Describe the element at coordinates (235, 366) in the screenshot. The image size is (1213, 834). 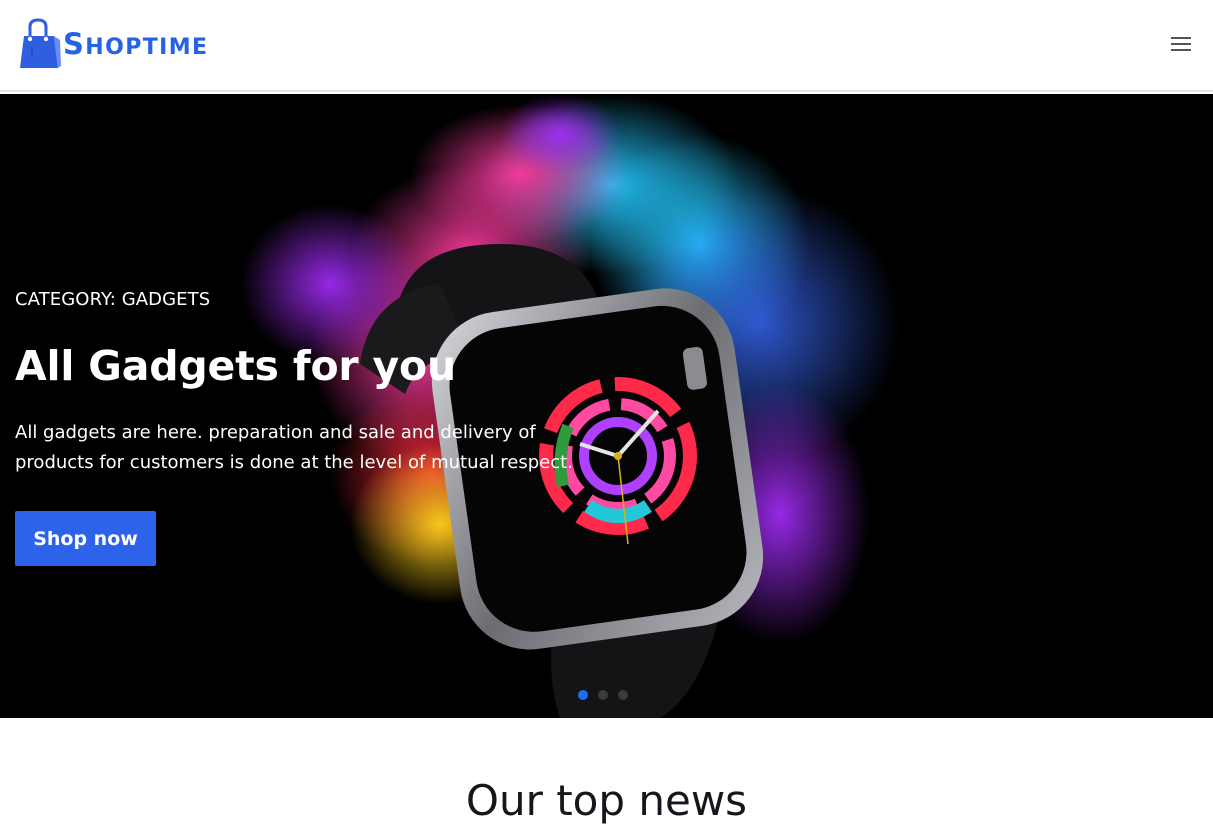
I see `hero-title: All Gadgets for you` at that location.